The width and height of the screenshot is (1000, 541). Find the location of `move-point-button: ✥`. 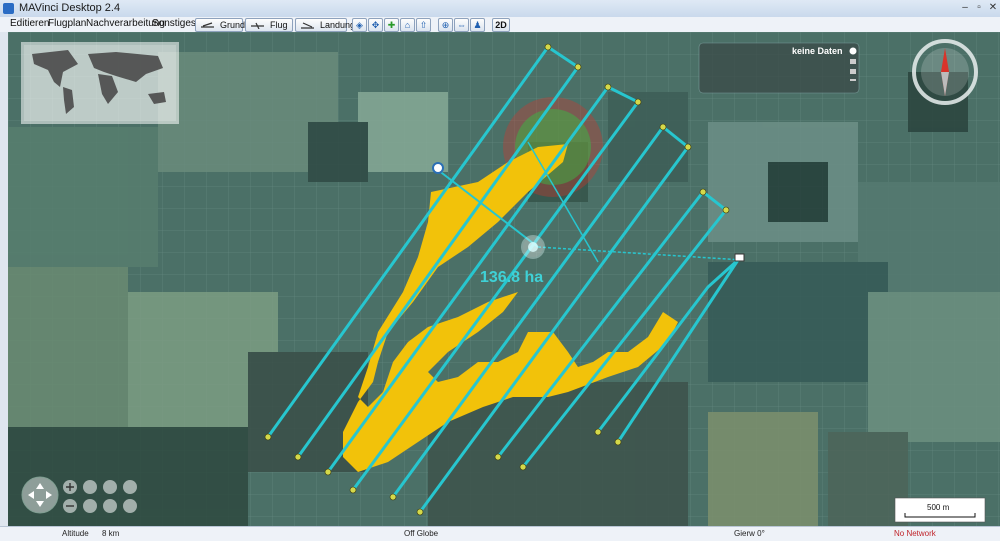

move-point-button: ✥ is located at coordinates (375, 25).